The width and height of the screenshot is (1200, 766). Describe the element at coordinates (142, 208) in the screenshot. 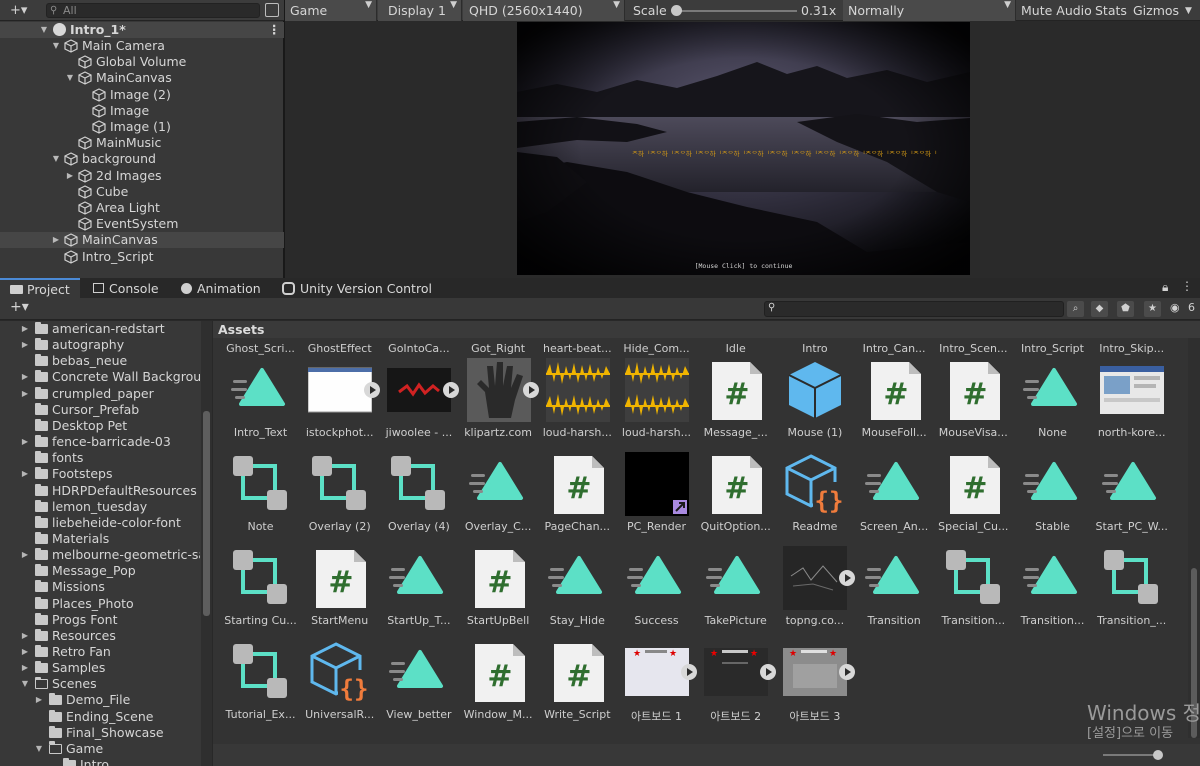

I see `hierarchy-item: Area Light` at that location.